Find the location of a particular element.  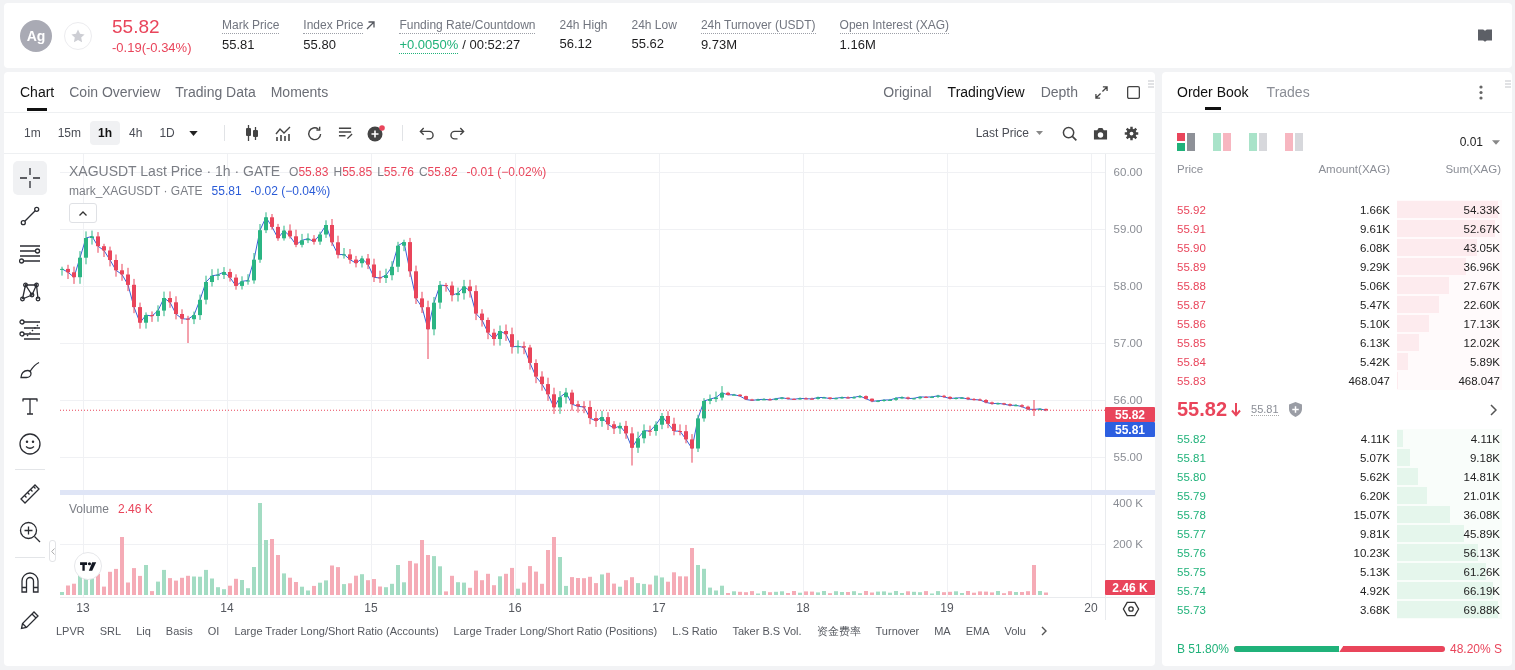

order-amount: 10.23K is located at coordinates (1371, 552).